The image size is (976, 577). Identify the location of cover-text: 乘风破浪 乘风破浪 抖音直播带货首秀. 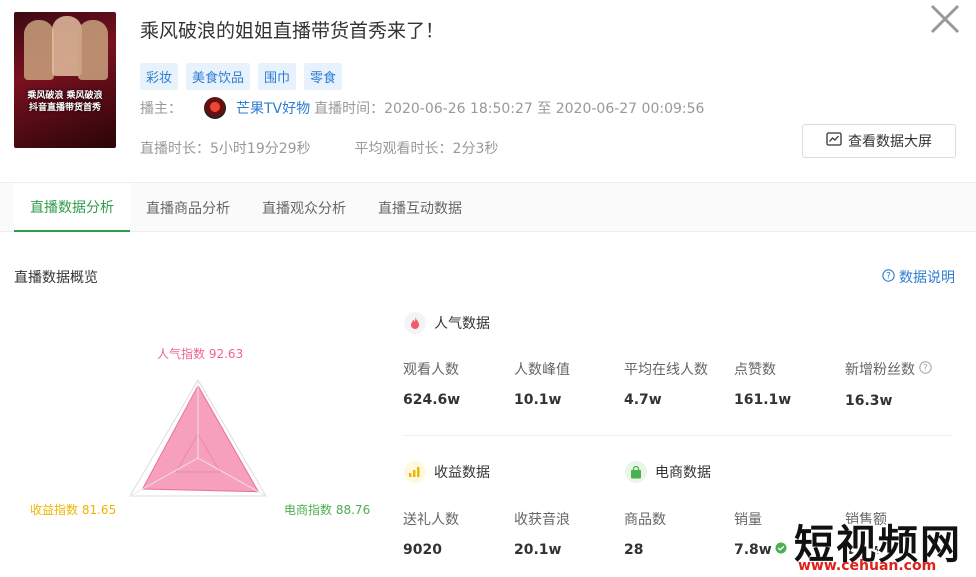
(65, 102).